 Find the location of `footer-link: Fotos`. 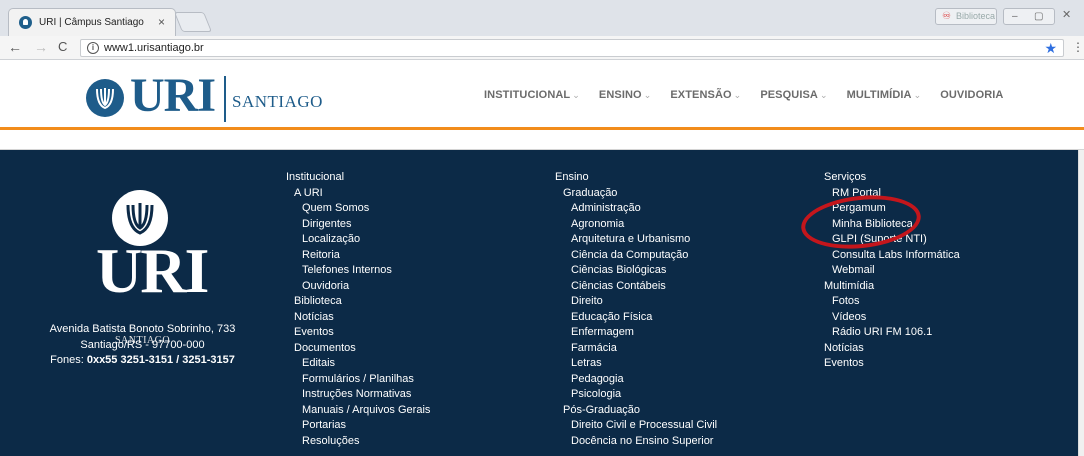

footer-link: Fotos is located at coordinates (892, 302).